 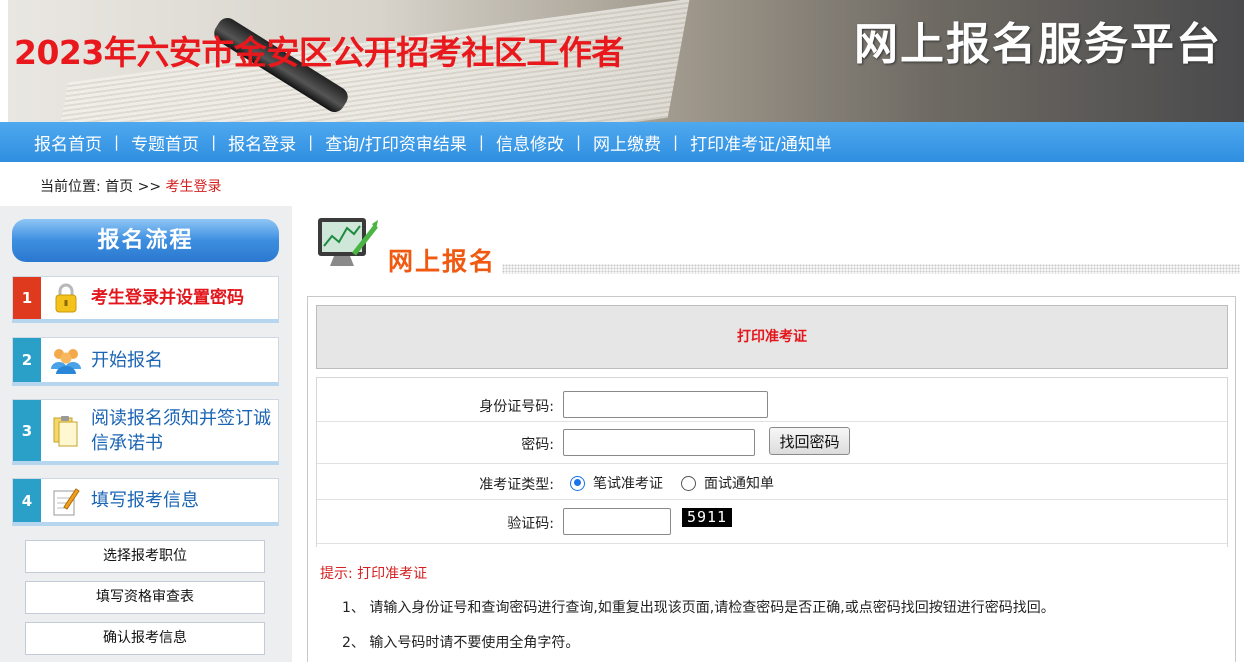 I want to click on find-password-button: 找回密码, so click(x=809, y=441).